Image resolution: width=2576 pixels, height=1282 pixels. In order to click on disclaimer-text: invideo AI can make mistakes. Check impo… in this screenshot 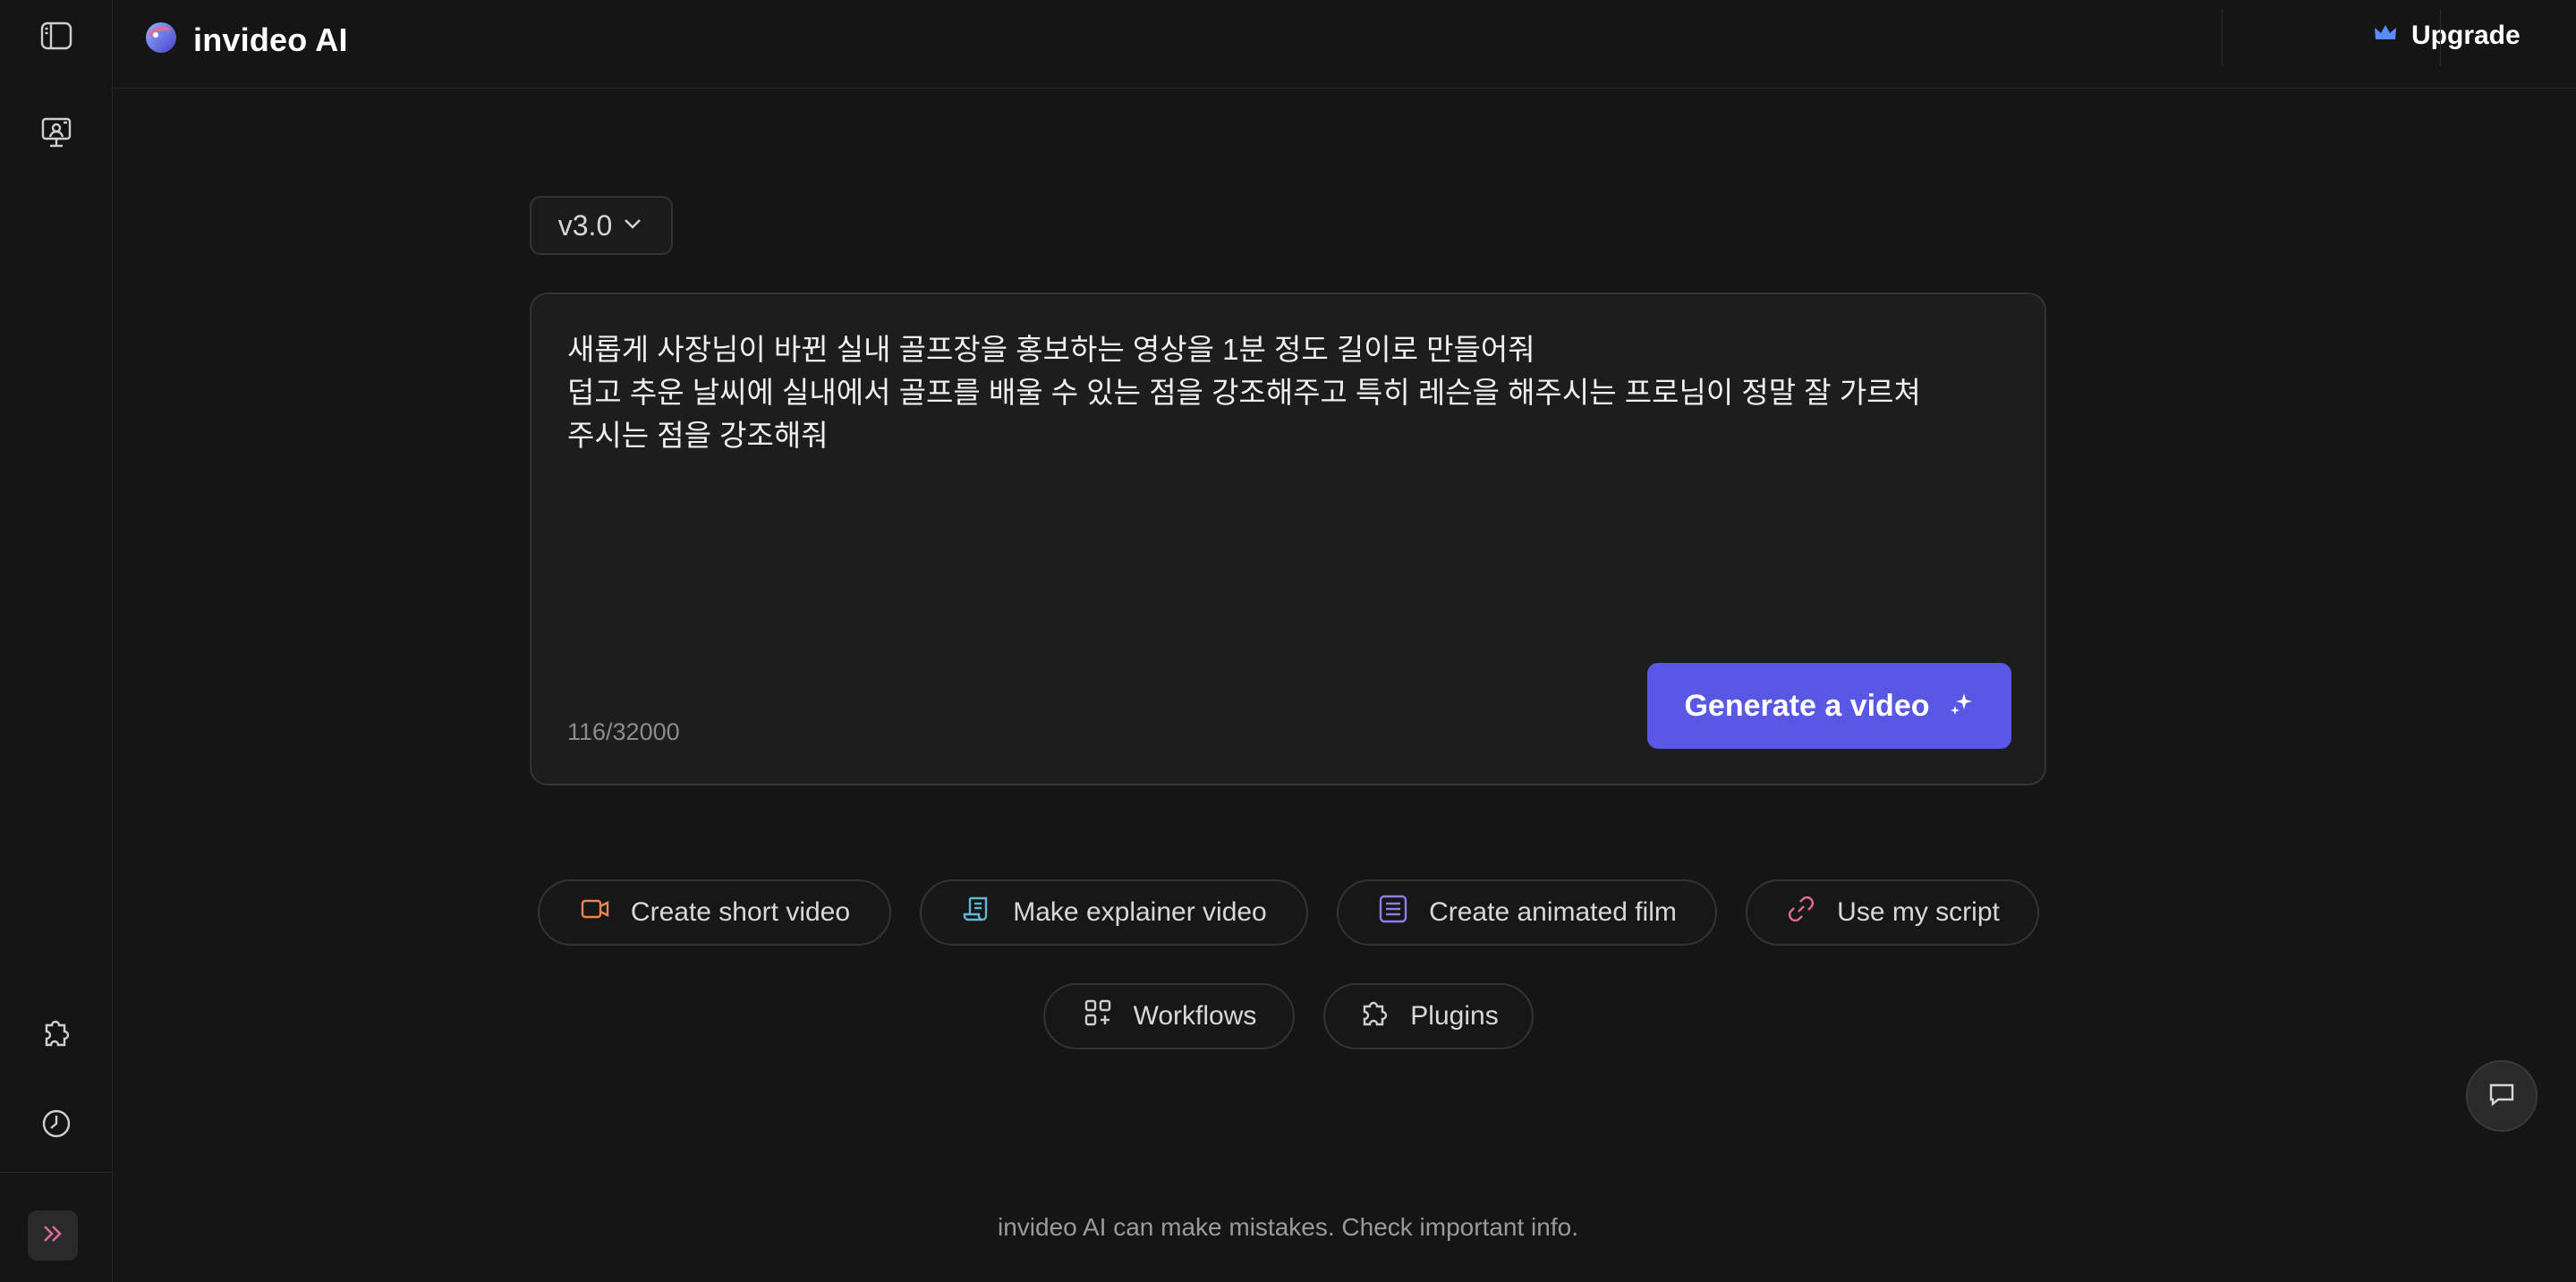, I will do `click(1288, 1227)`.